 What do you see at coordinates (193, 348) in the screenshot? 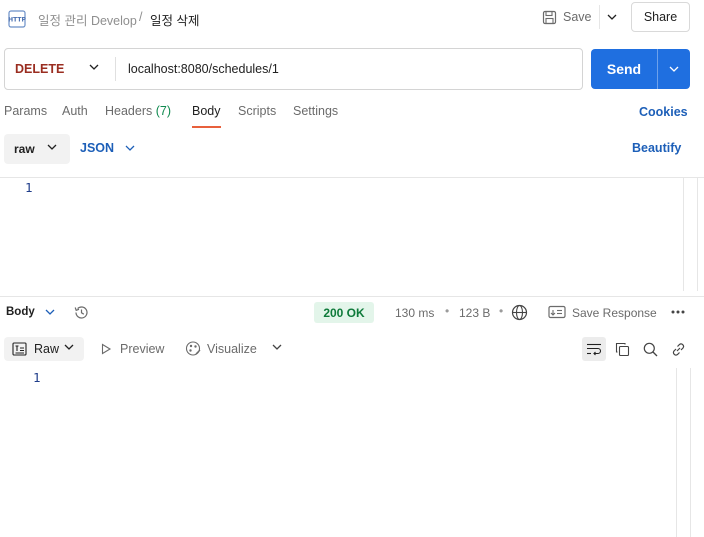
I see `visualize-icon` at bounding box center [193, 348].